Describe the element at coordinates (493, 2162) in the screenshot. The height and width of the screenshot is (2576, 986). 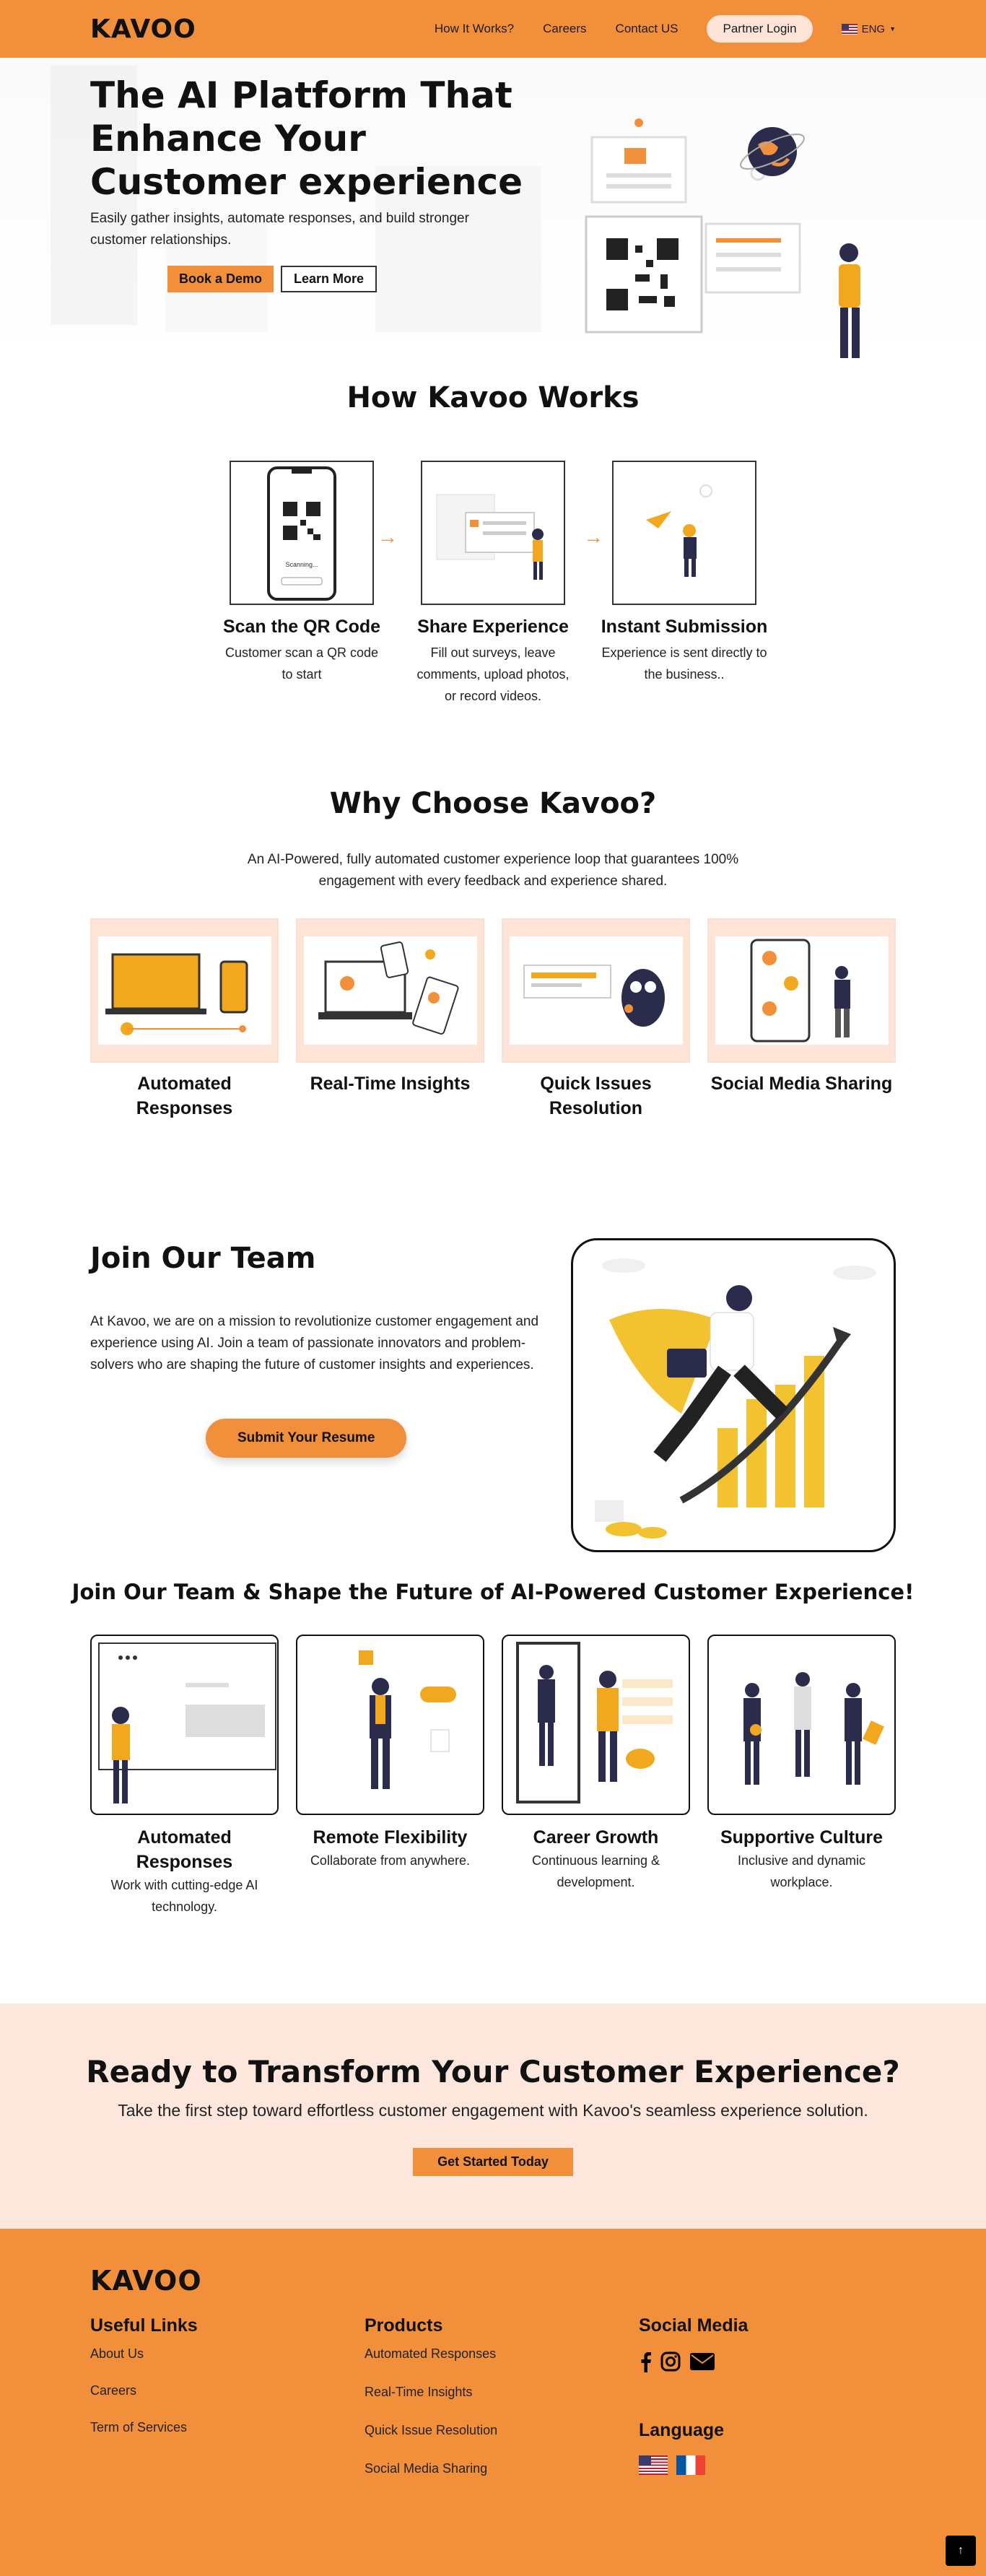
I see `get-started-button: Get Started Today` at that location.